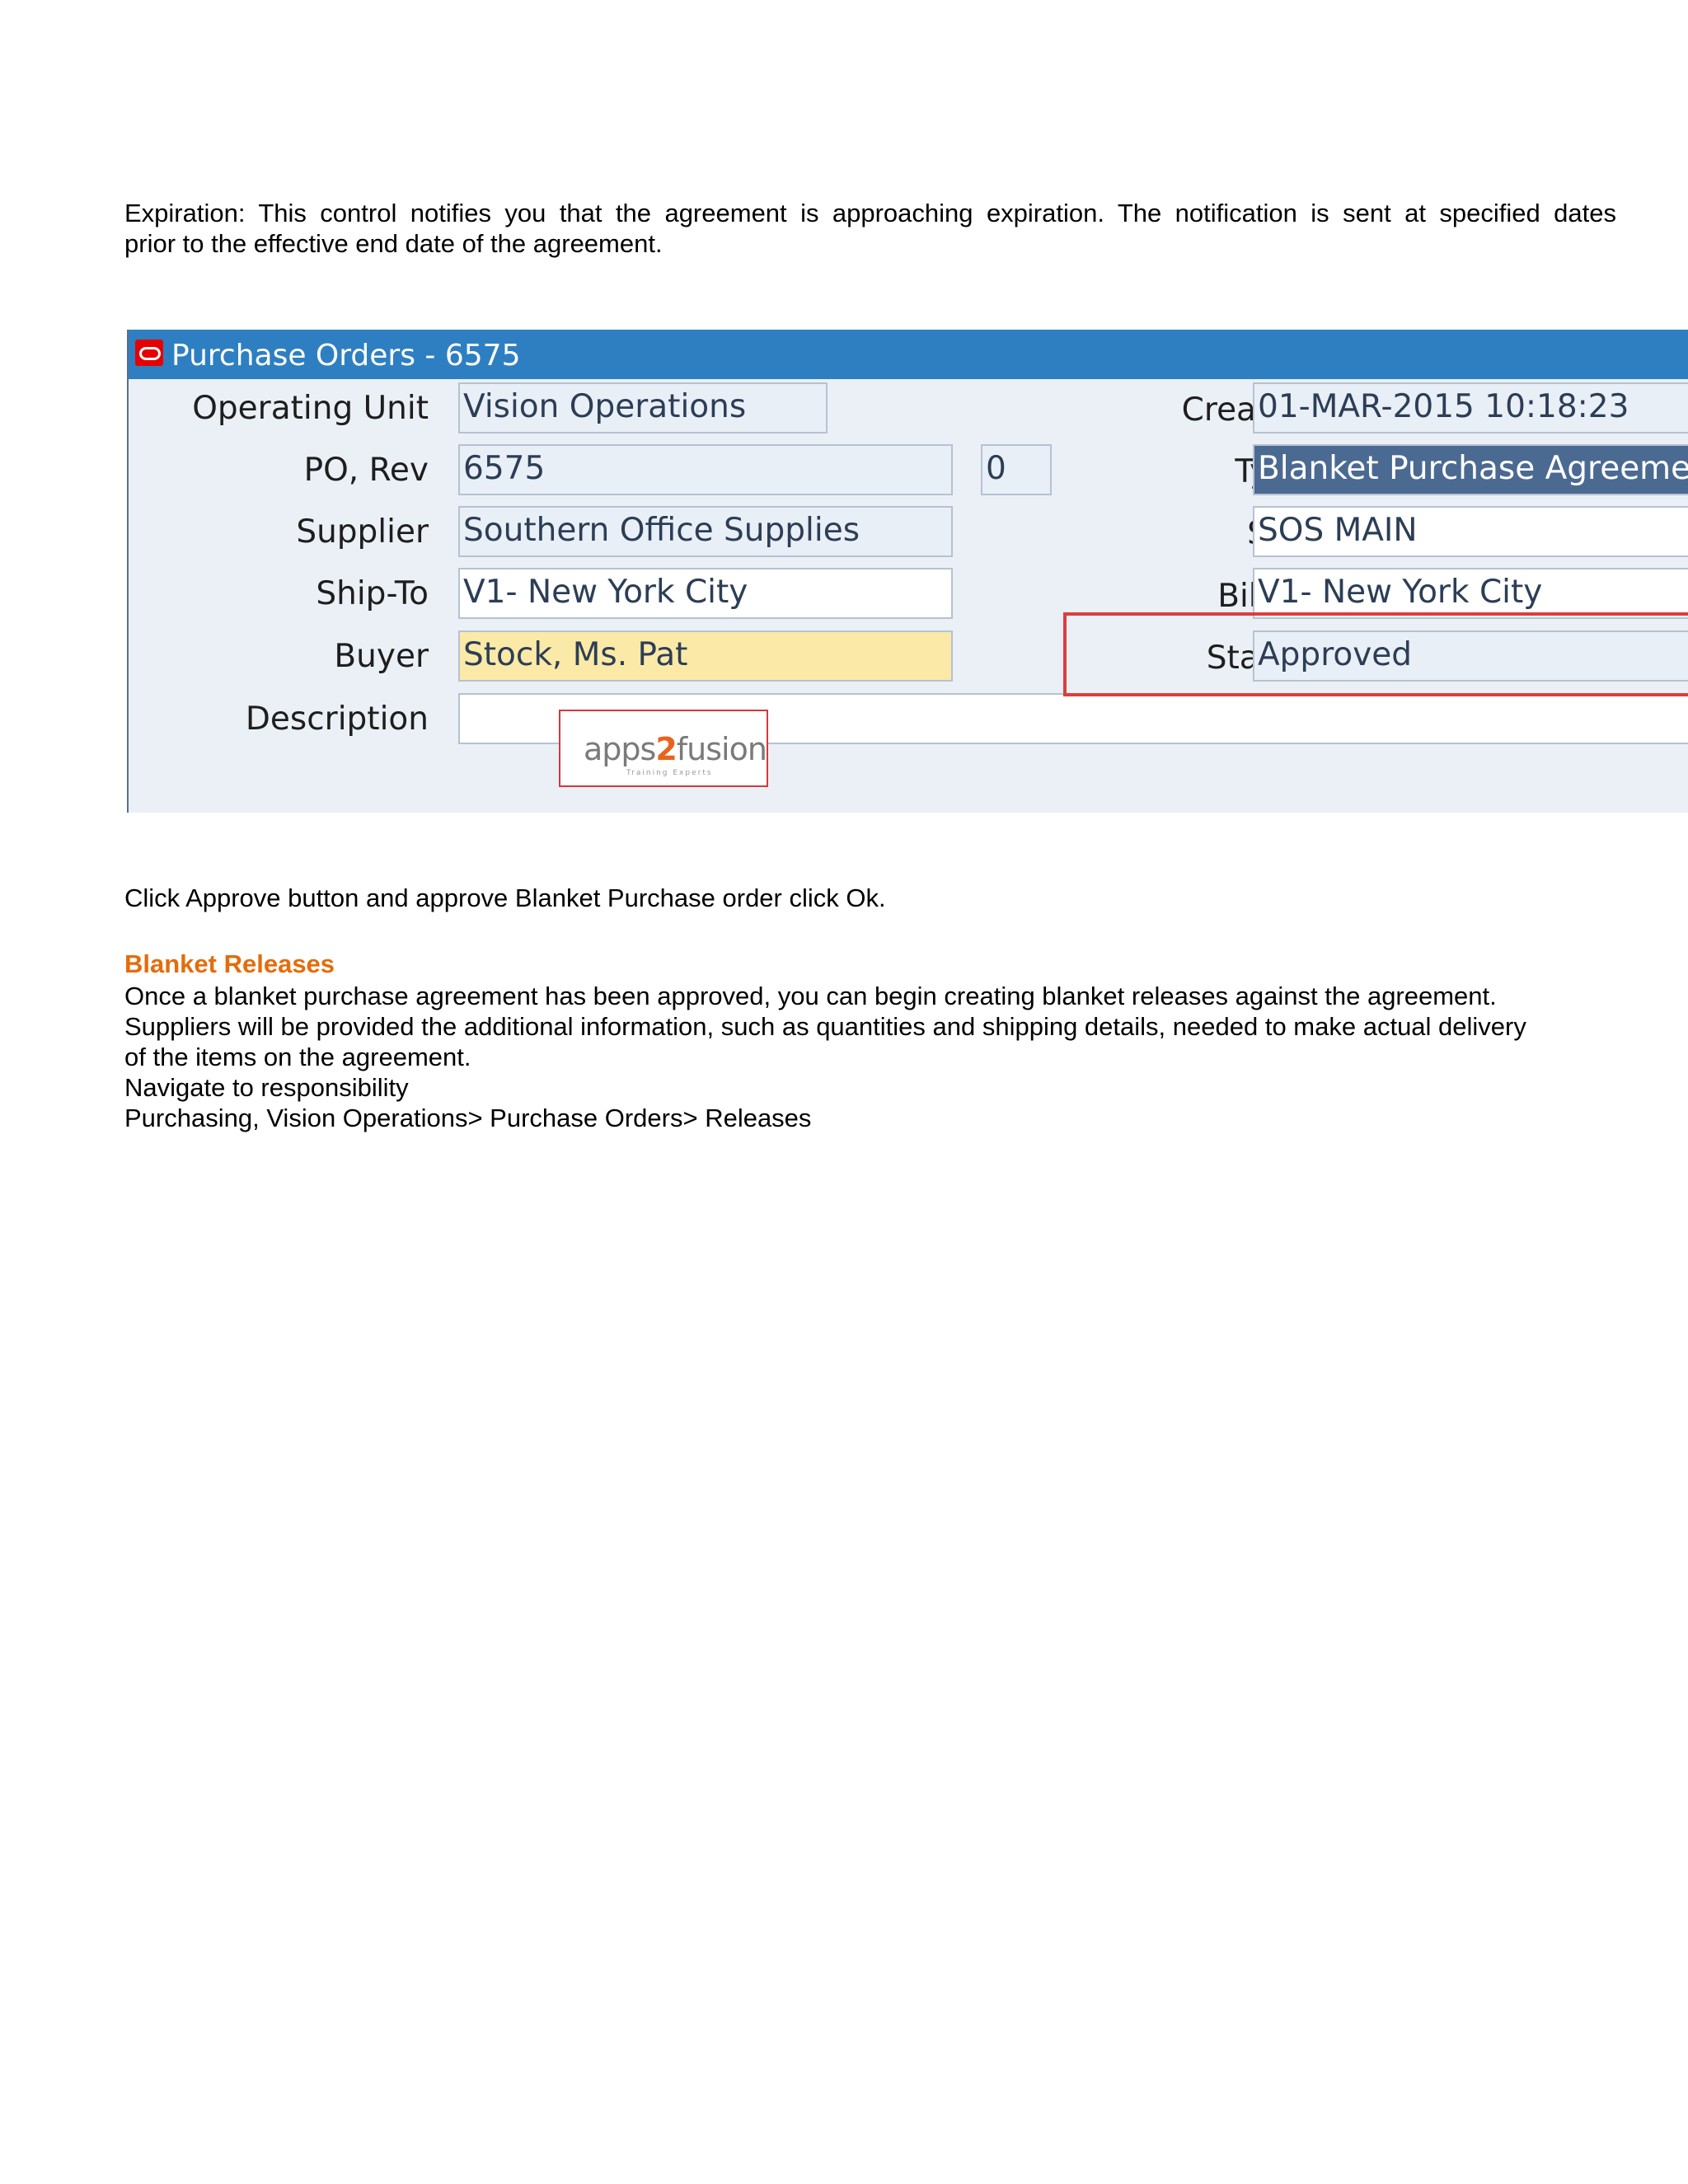 The width and height of the screenshot is (1688, 2184). I want to click on supplier-field: Southern Office Supplies, so click(705, 531).